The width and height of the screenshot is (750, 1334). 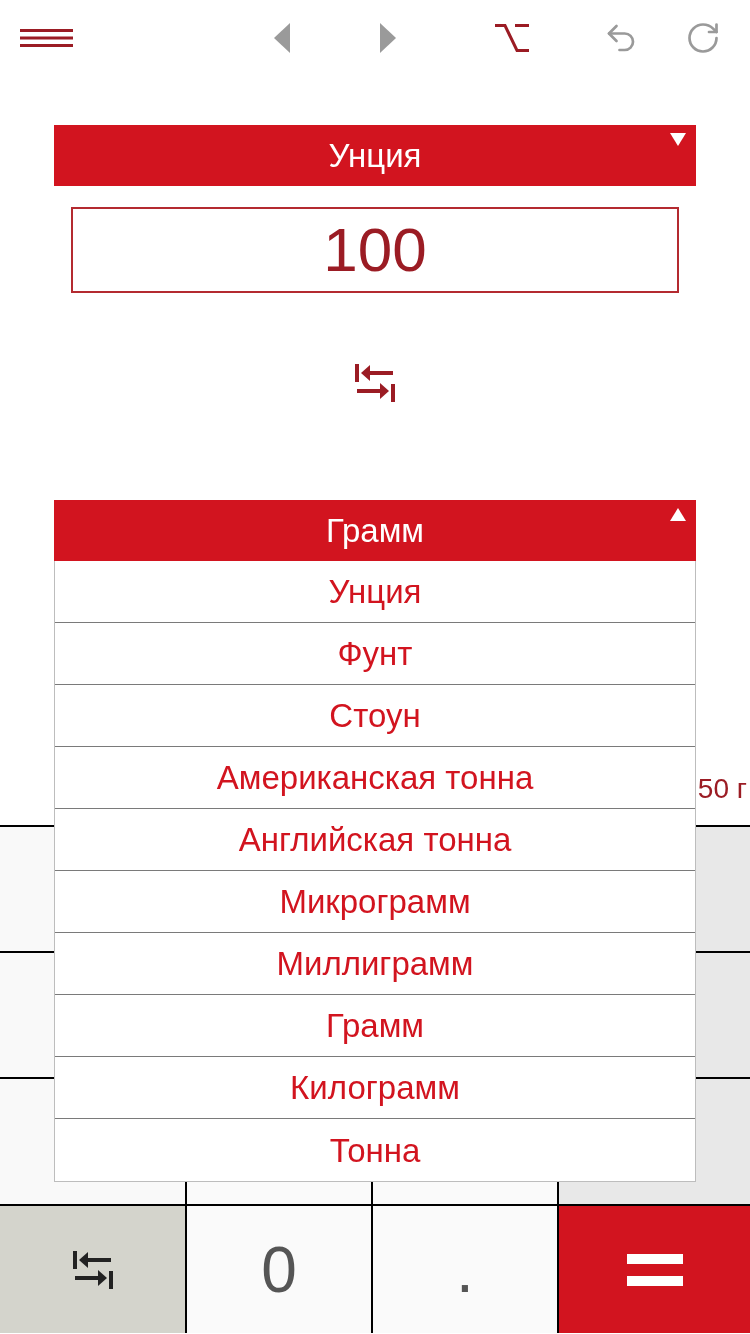 I want to click on equals-icon, so click(x=654, y=1269).